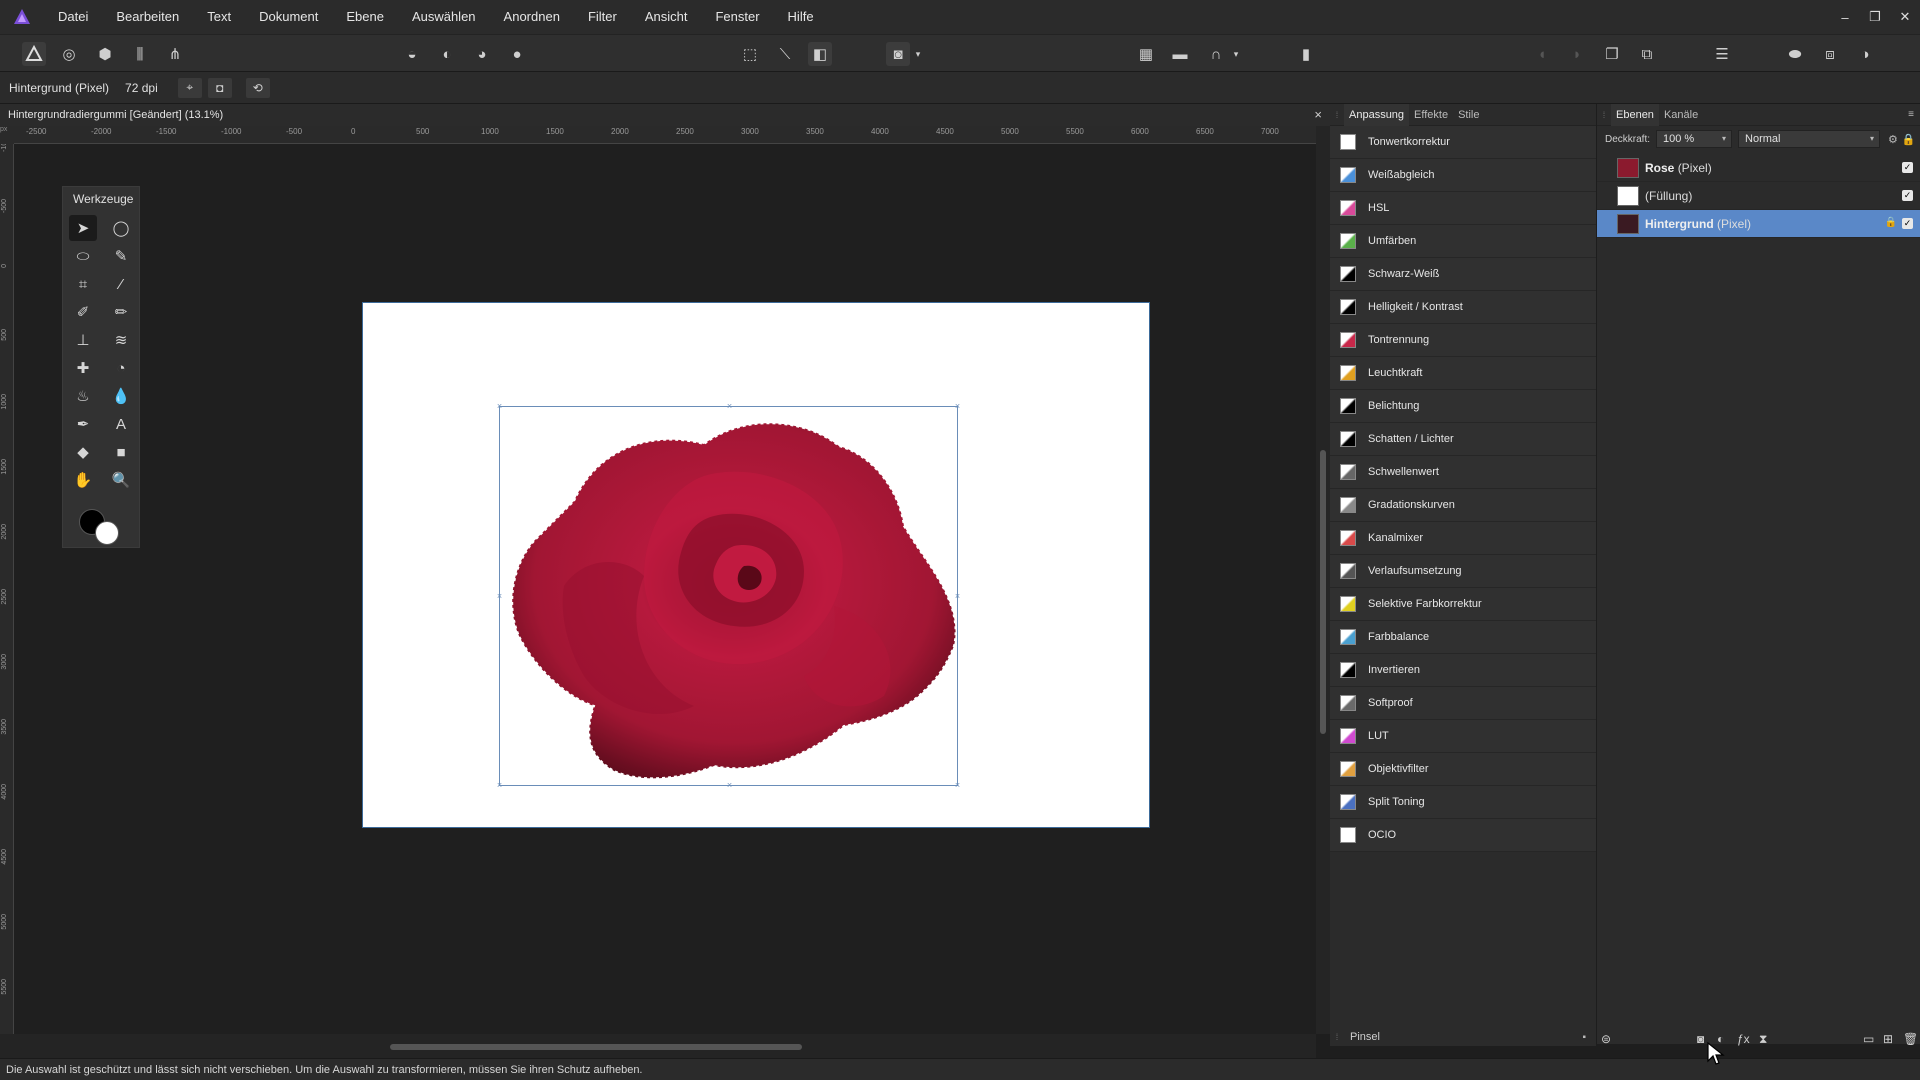 This screenshot has height=1080, width=1920. I want to click on background-color-swatch, so click(107, 533).